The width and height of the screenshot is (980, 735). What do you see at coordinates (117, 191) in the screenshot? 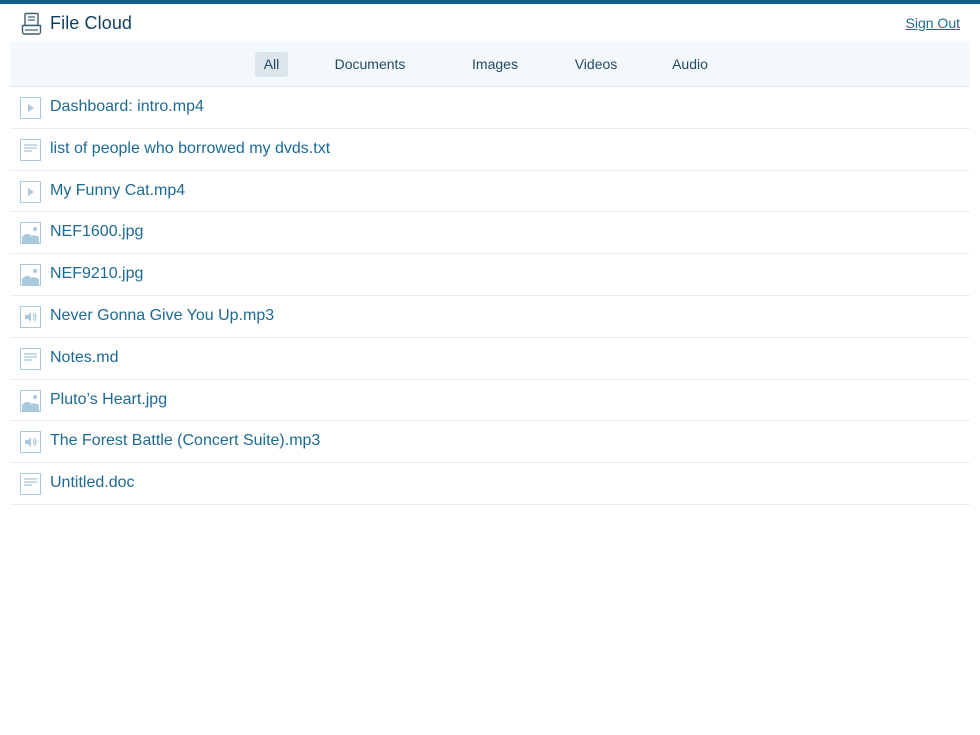
I see `file-name: My Funny Cat.mp4` at bounding box center [117, 191].